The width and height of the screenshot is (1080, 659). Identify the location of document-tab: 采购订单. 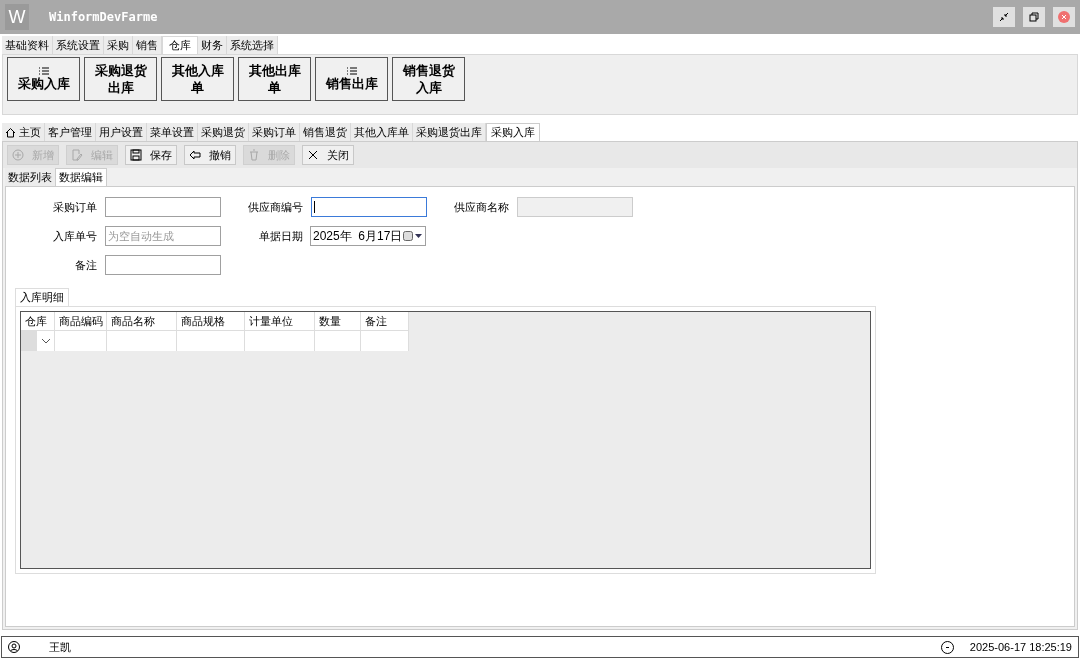
(274, 132).